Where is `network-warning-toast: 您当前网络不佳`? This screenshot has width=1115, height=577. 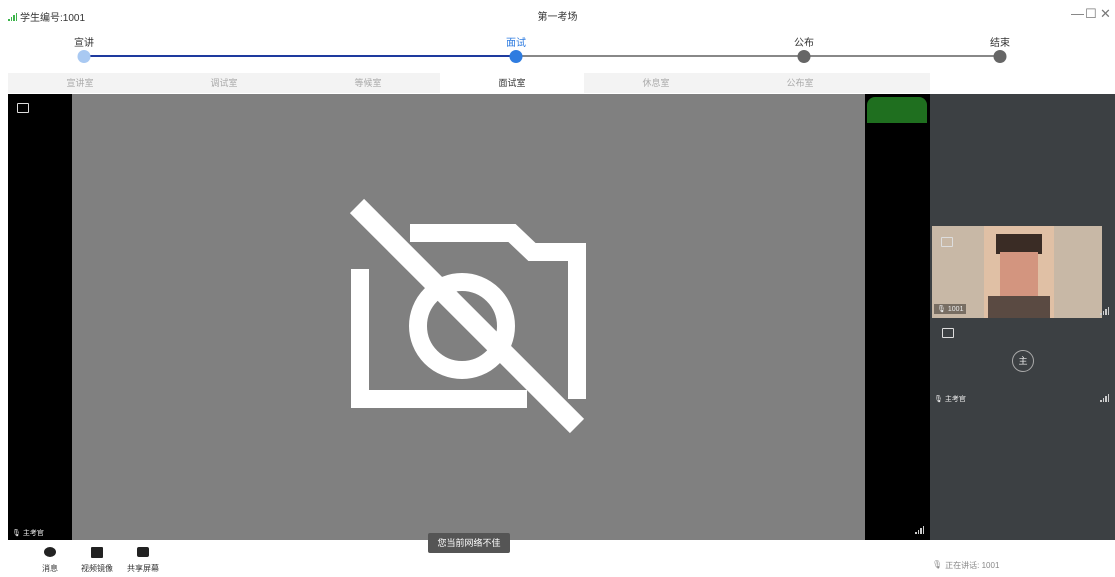 network-warning-toast: 您当前网络不佳 is located at coordinates (469, 543).